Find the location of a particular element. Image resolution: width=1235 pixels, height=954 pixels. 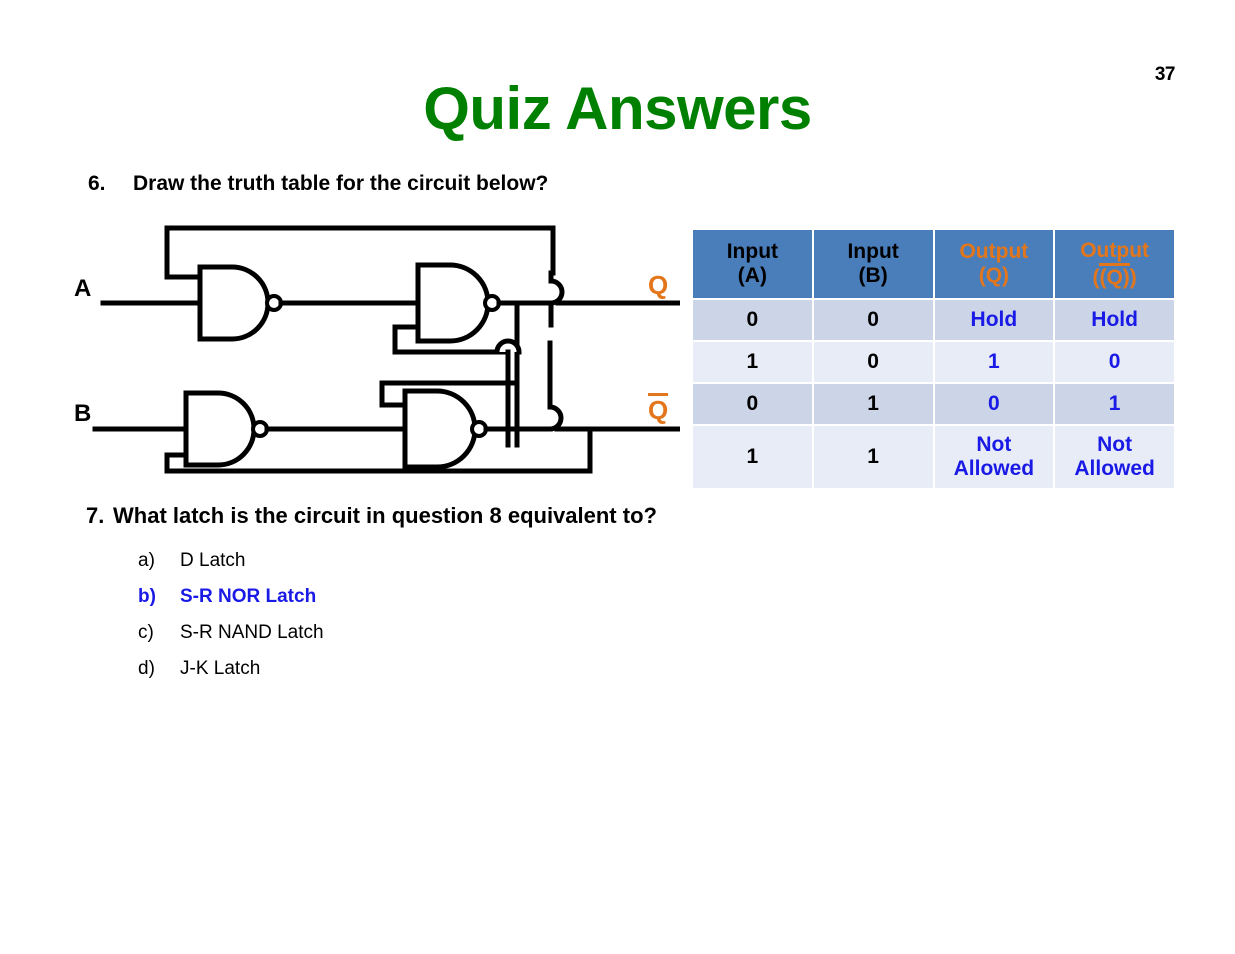

header-output-qbar-line1: Output is located at coordinates (1115, 250).